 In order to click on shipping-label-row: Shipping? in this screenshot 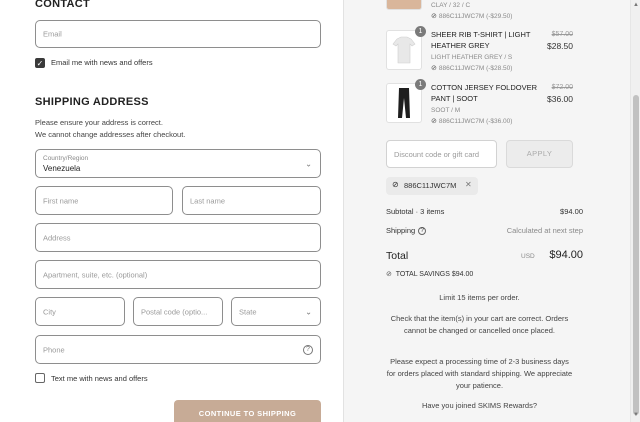, I will do `click(406, 231)`.